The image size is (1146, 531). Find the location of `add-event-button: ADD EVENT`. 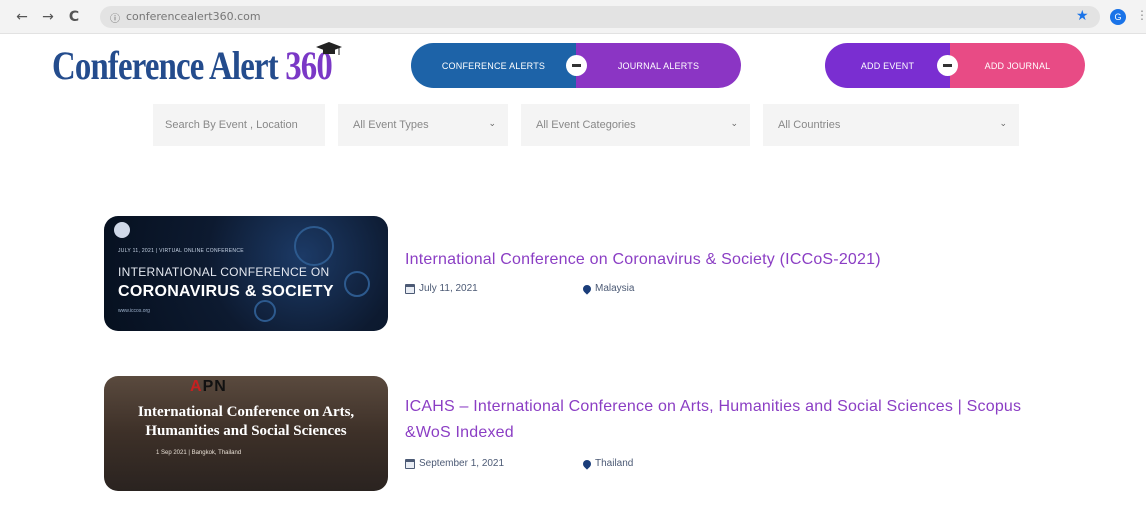

add-event-button: ADD EVENT is located at coordinates (887, 65).